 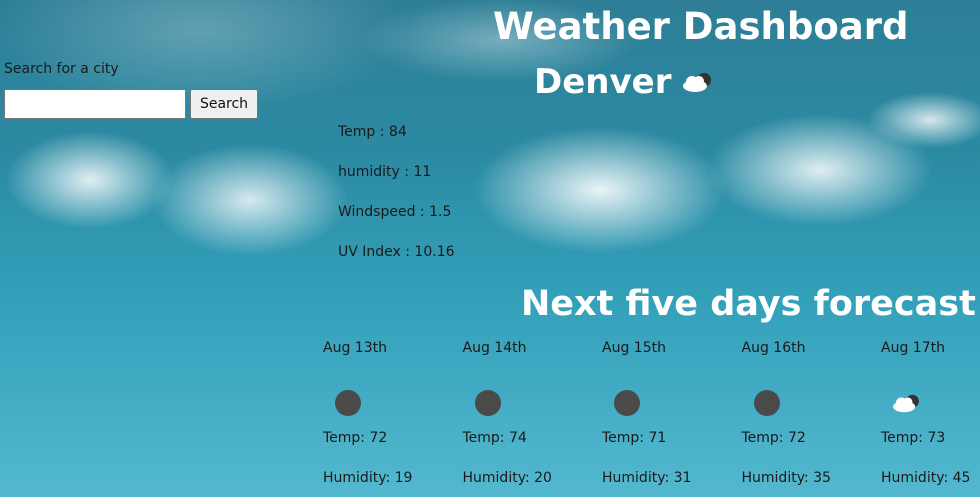 What do you see at coordinates (393, 417) in the screenshot?
I see `forecast-day-card: Aug 13th Temp: 72 Humidity: 19` at bounding box center [393, 417].